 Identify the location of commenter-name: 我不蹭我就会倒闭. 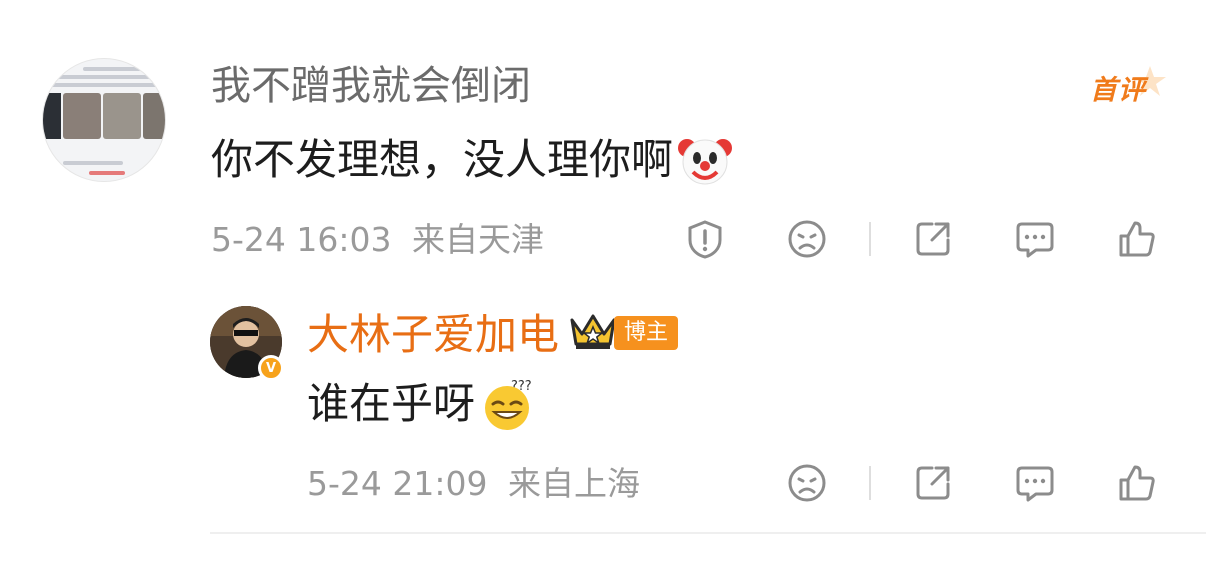
(371, 86).